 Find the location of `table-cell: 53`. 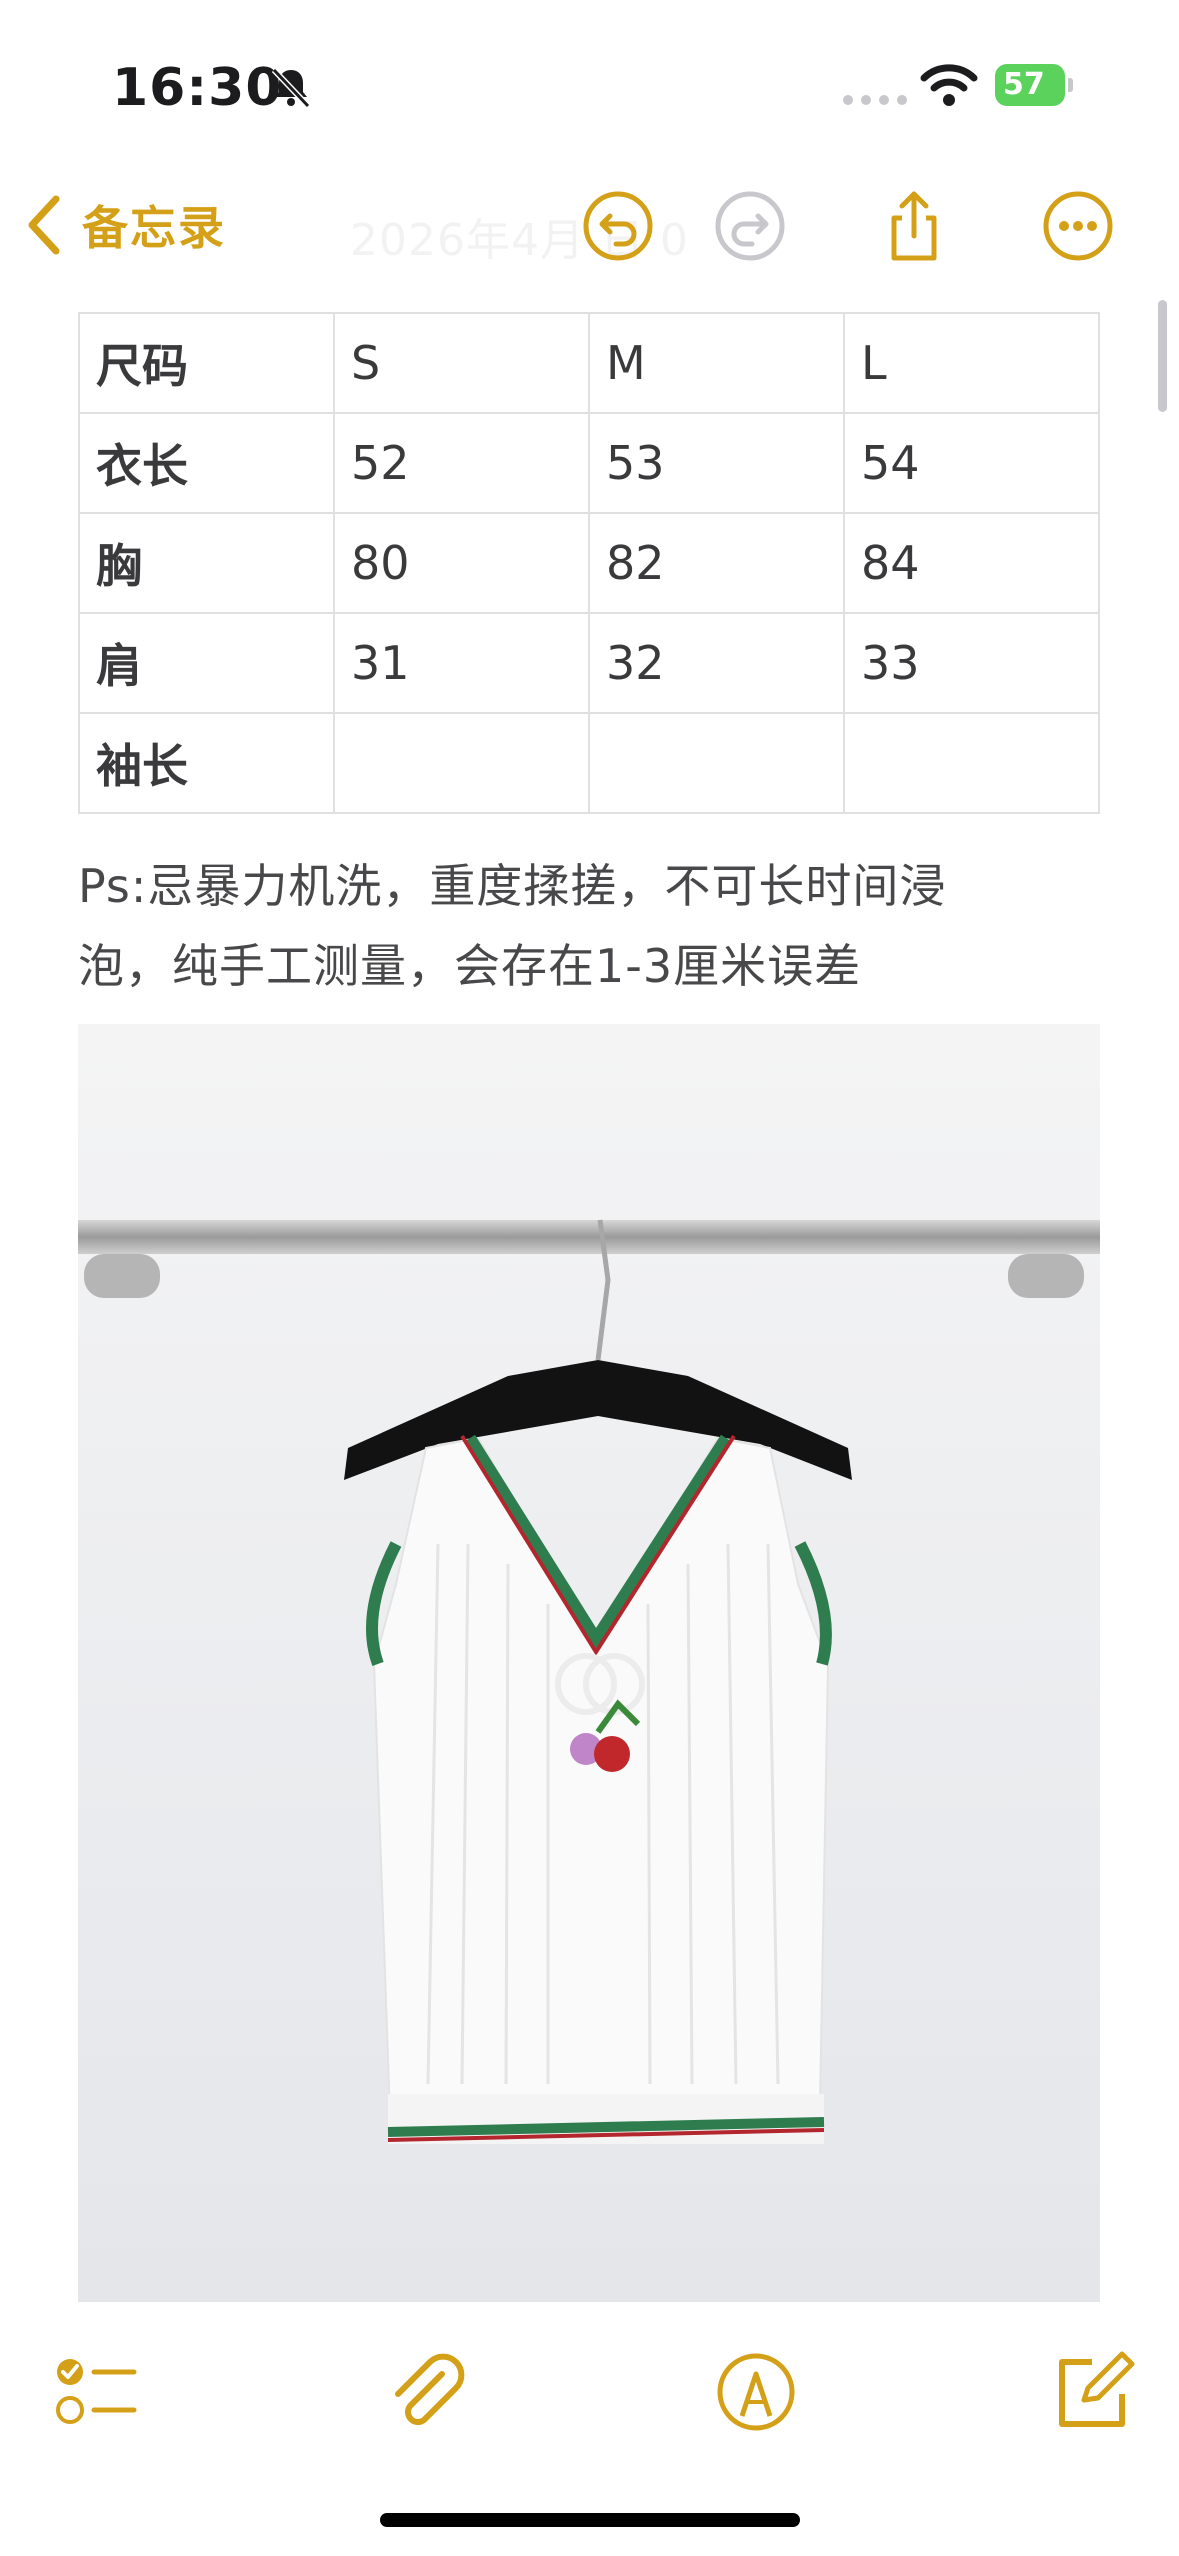

table-cell: 53 is located at coordinates (716, 463).